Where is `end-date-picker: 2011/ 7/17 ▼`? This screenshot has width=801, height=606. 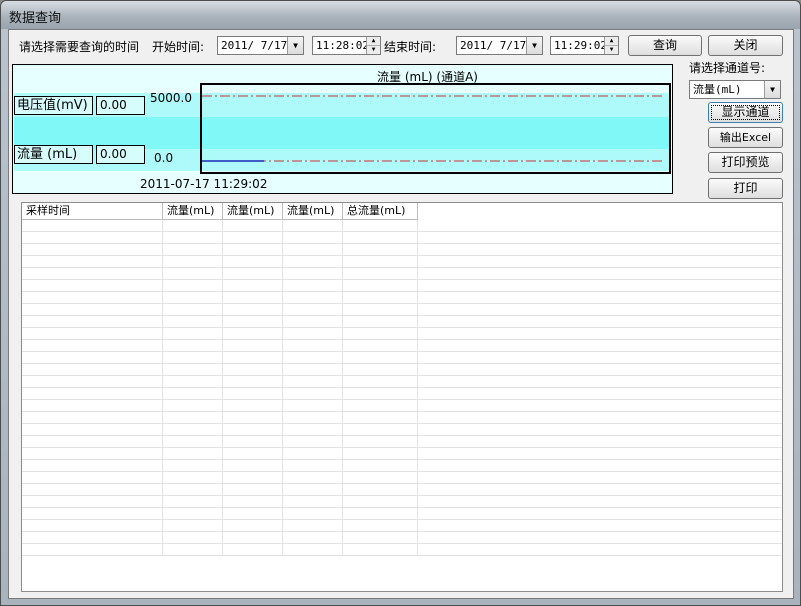 end-date-picker: 2011/ 7/17 ▼ is located at coordinates (499, 45).